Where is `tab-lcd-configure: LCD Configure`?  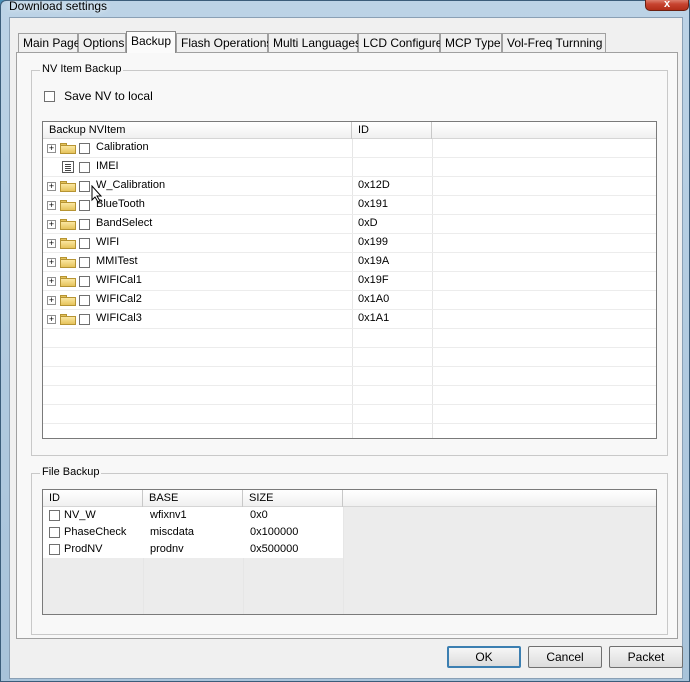
tab-lcd-configure: LCD Configure is located at coordinates (400, 42).